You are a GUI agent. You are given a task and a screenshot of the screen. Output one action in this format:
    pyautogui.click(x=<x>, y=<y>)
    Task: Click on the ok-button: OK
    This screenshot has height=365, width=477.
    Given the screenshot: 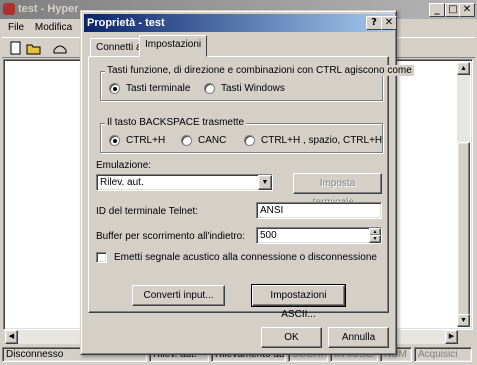 What is the action you would take?
    pyautogui.click(x=291, y=337)
    